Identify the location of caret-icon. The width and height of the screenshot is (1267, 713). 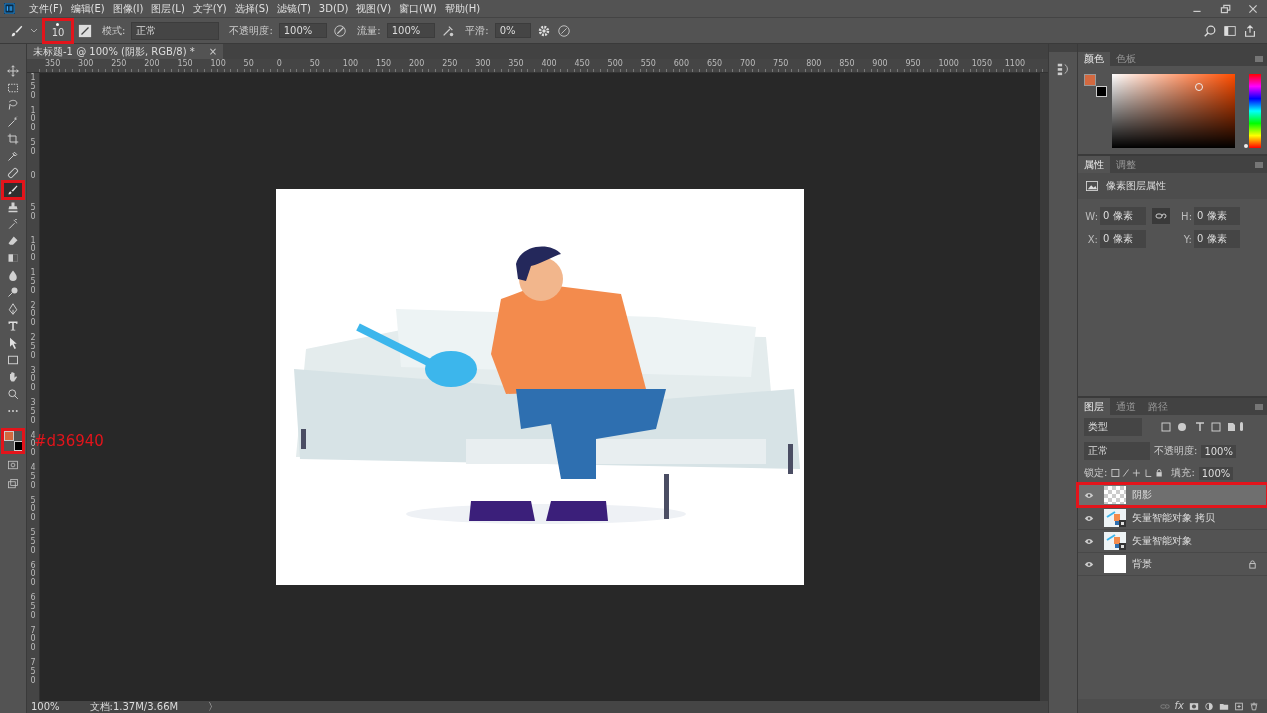
(34, 30).